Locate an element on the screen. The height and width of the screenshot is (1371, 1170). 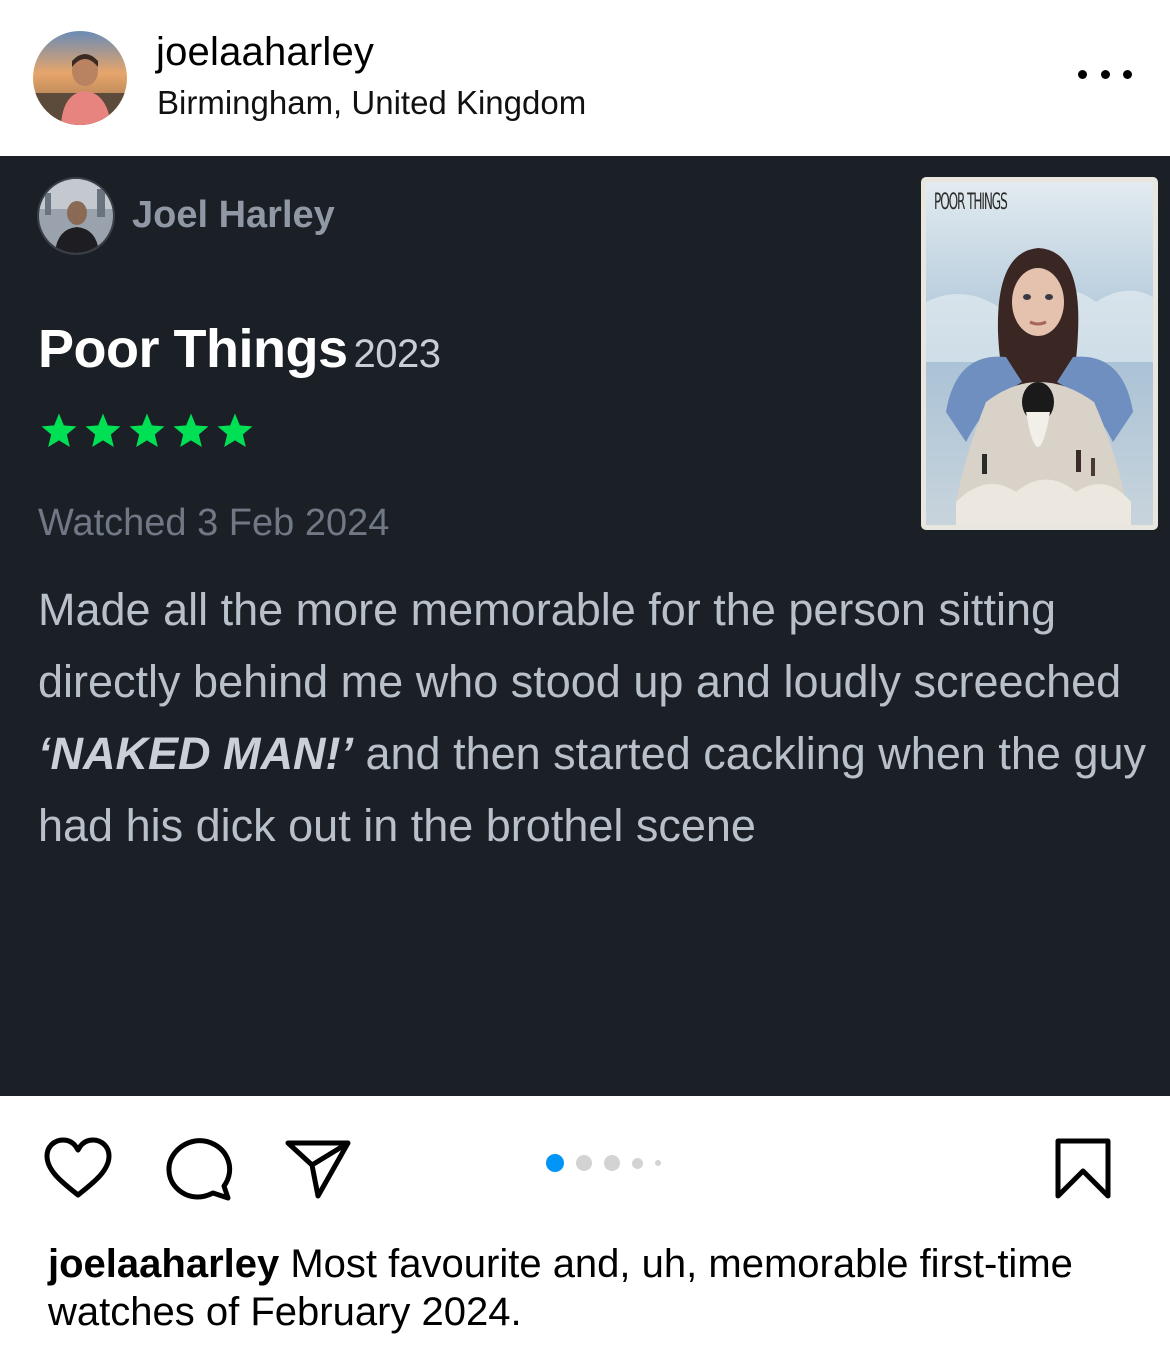
post-username: joelaaharley is located at coordinates (265, 52).